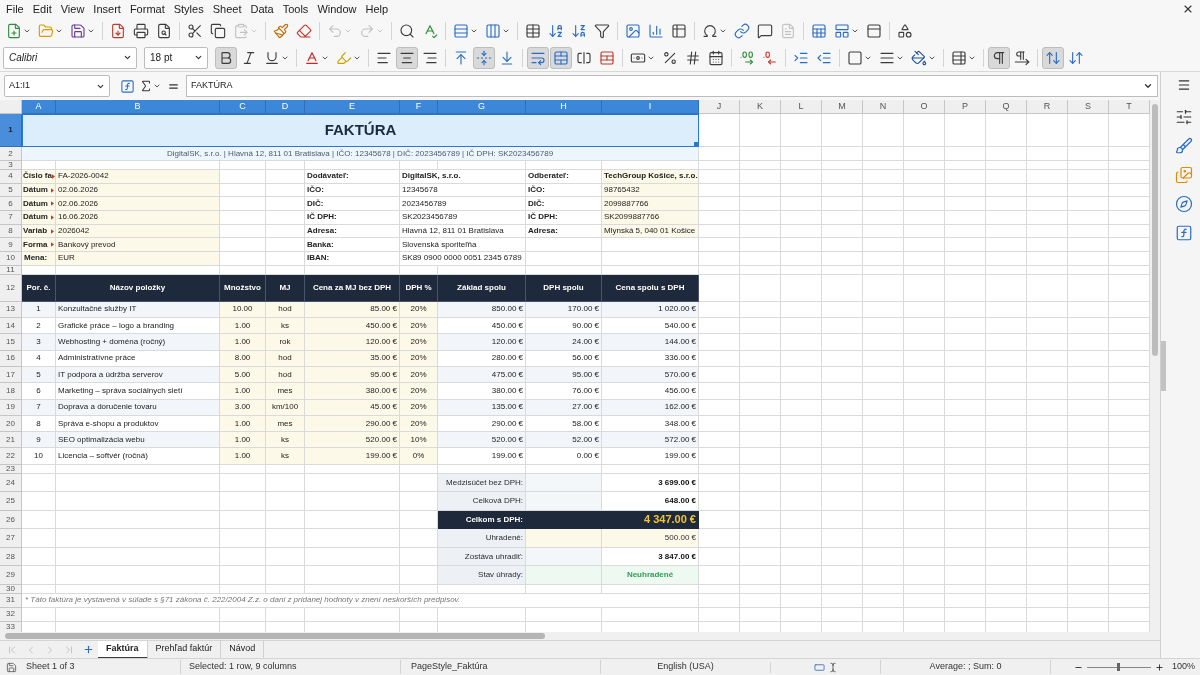  Describe the element at coordinates (1183, 117) in the screenshot. I see `properties-button` at that location.